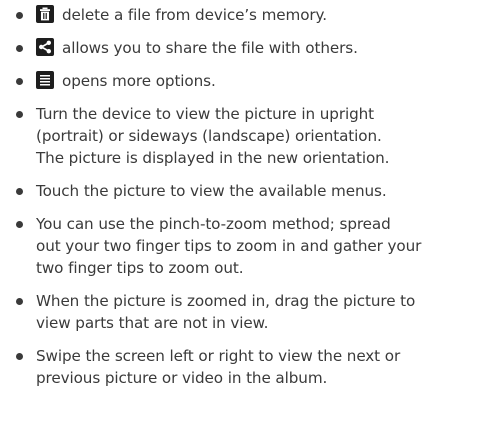 Image resolution: width=492 pixels, height=427 pixels. What do you see at coordinates (152, 323) in the screenshot?
I see `text-line: view parts that are not in view.` at bounding box center [152, 323].